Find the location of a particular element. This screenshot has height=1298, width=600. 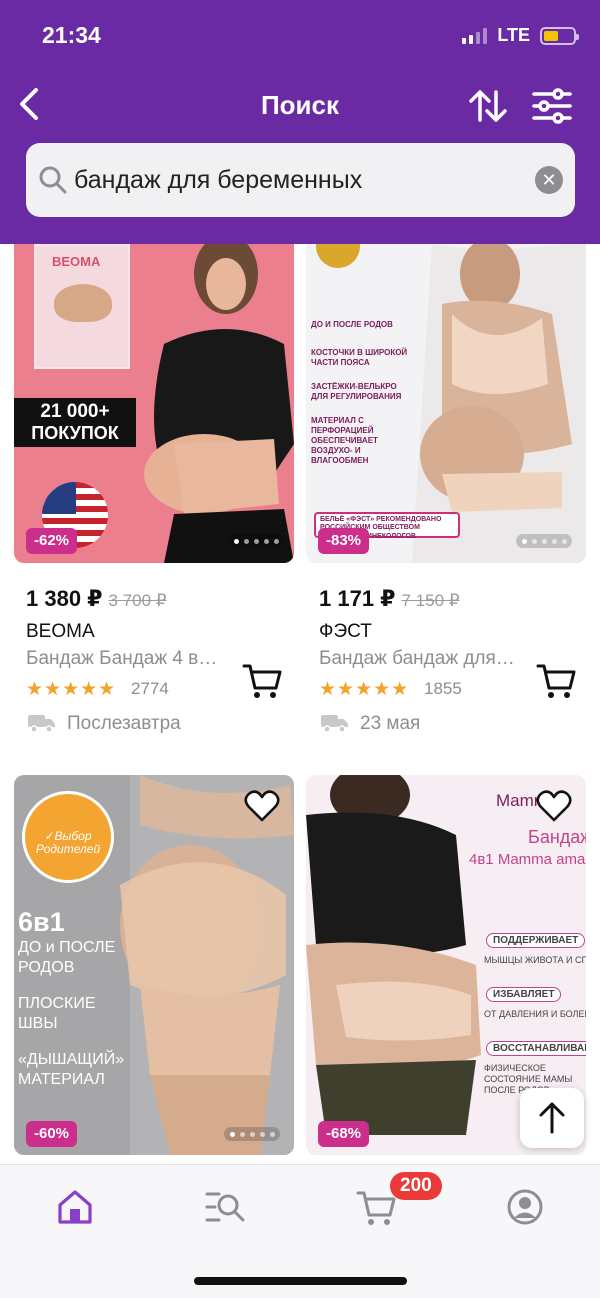

image-model: 4в1 Mamma ama is located at coordinates (527, 859).